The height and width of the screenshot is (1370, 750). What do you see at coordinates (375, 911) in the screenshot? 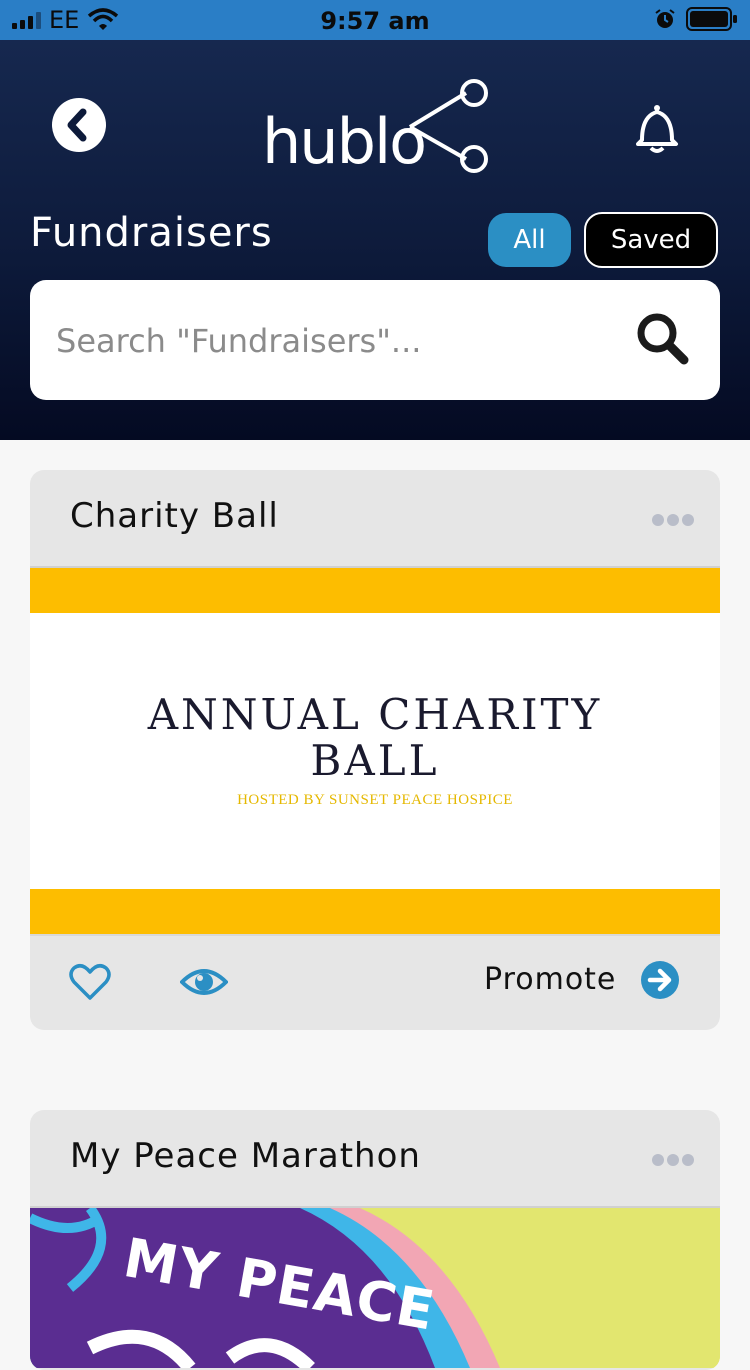
I see `poster-band-bottom` at bounding box center [375, 911].